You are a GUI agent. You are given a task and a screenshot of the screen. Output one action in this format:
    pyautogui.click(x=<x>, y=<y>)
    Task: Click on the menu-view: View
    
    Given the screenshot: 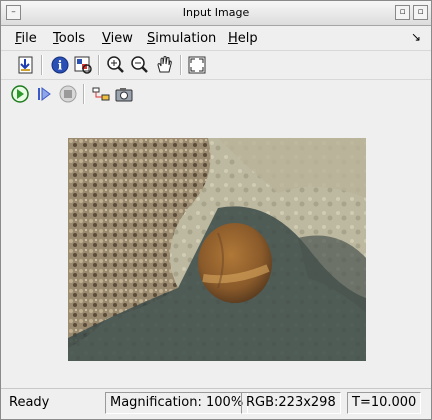 What is the action you would take?
    pyautogui.click(x=117, y=38)
    